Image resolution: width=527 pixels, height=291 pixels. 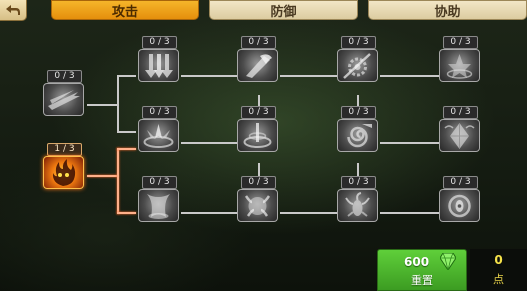 I want to click on vortex-icon, so click(x=158, y=205).